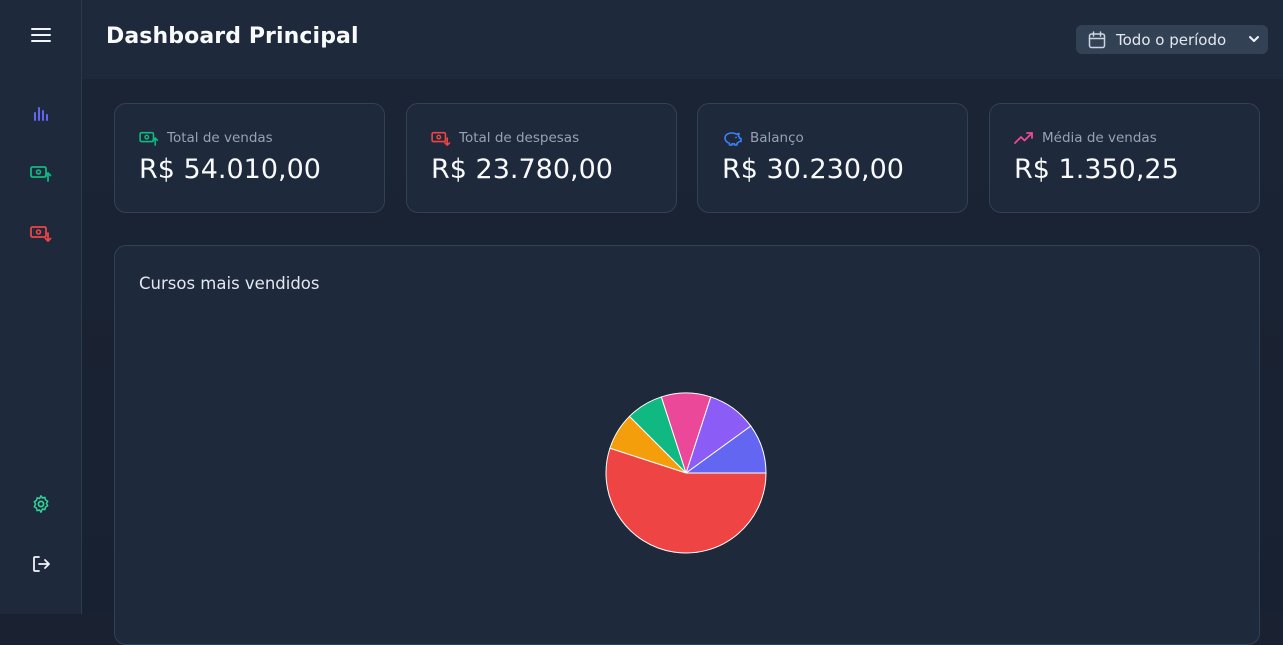  Describe the element at coordinates (1097, 40) in the screenshot. I see `calendar-icon` at that location.